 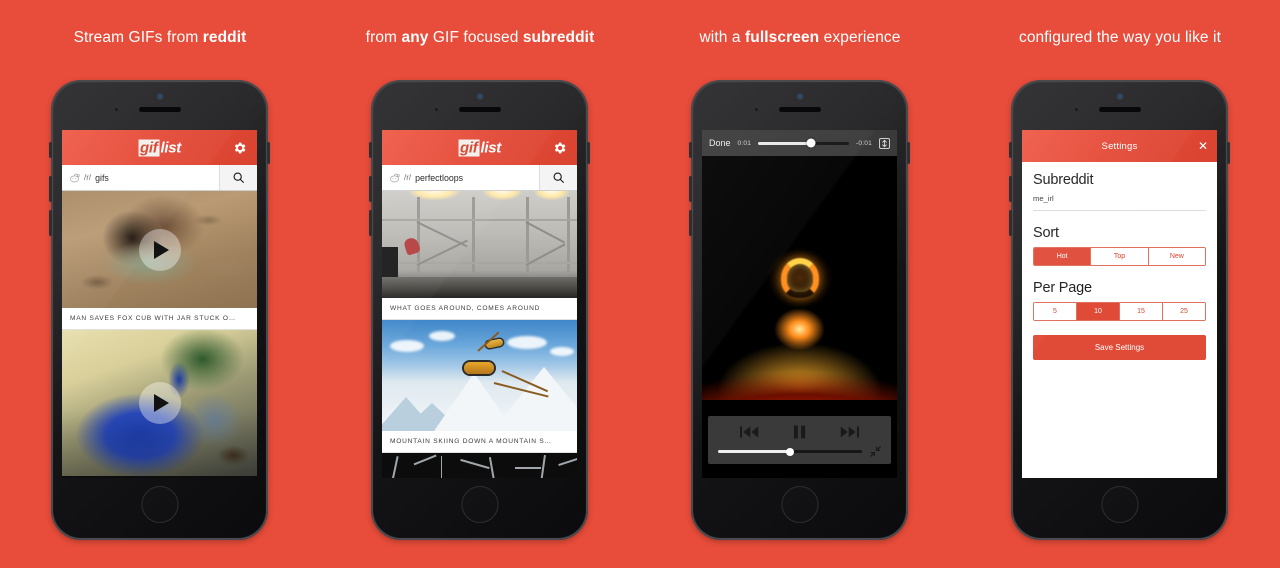 What do you see at coordinates (800, 37) in the screenshot?
I see `caption-3-text: with a fullscreen experience` at bounding box center [800, 37].